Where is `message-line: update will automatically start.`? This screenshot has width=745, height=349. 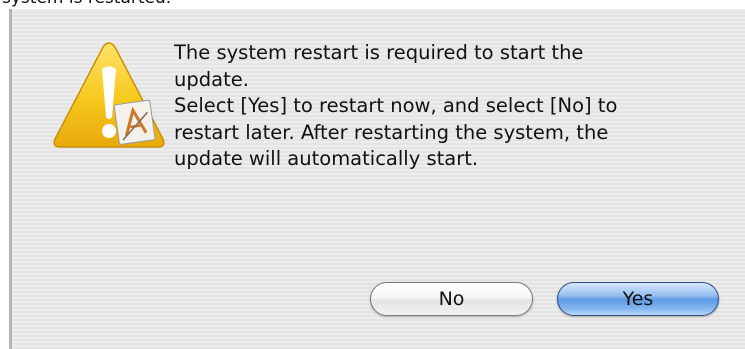
message-line: update will automatically start. is located at coordinates (326, 158).